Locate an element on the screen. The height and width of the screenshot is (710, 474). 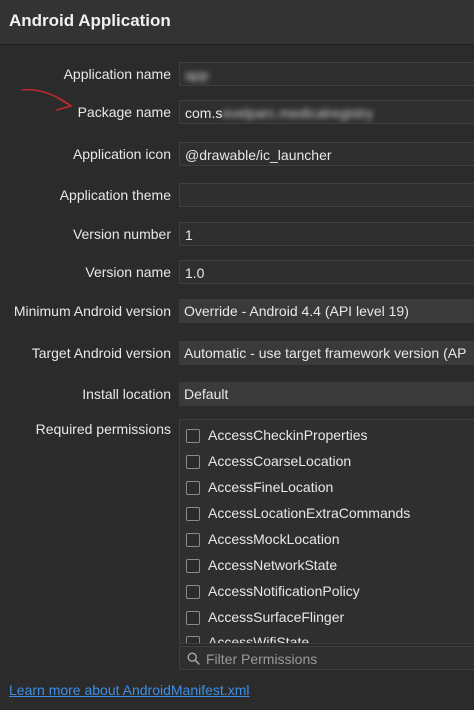
filter-permissions-box is located at coordinates (326, 658).